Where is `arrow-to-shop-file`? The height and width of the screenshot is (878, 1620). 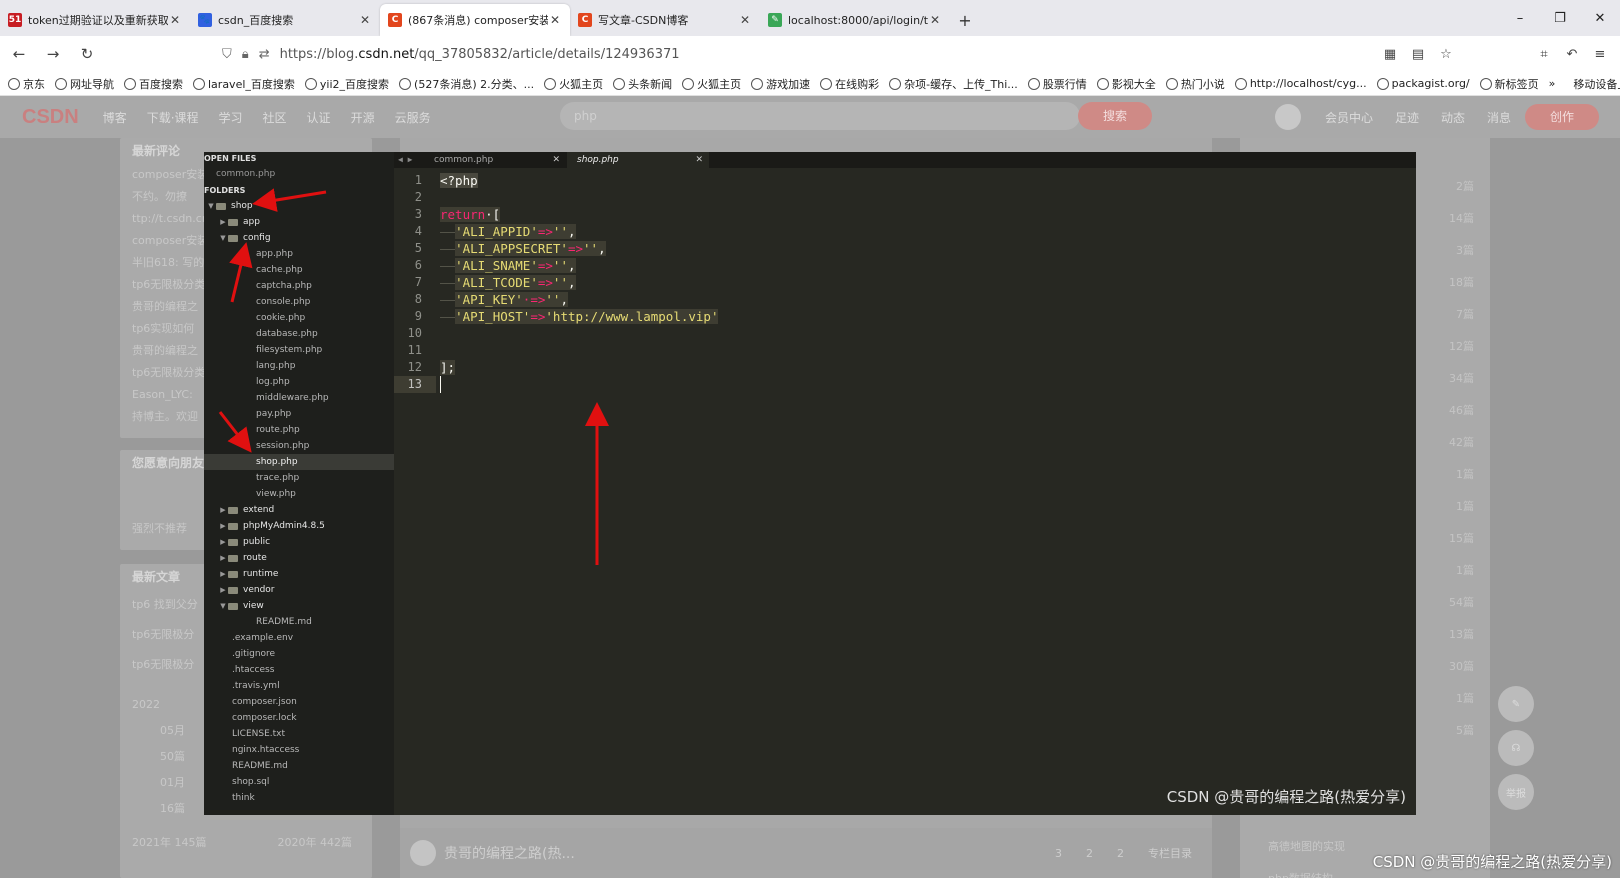 arrow-to-shop-file is located at coordinates (235, 432).